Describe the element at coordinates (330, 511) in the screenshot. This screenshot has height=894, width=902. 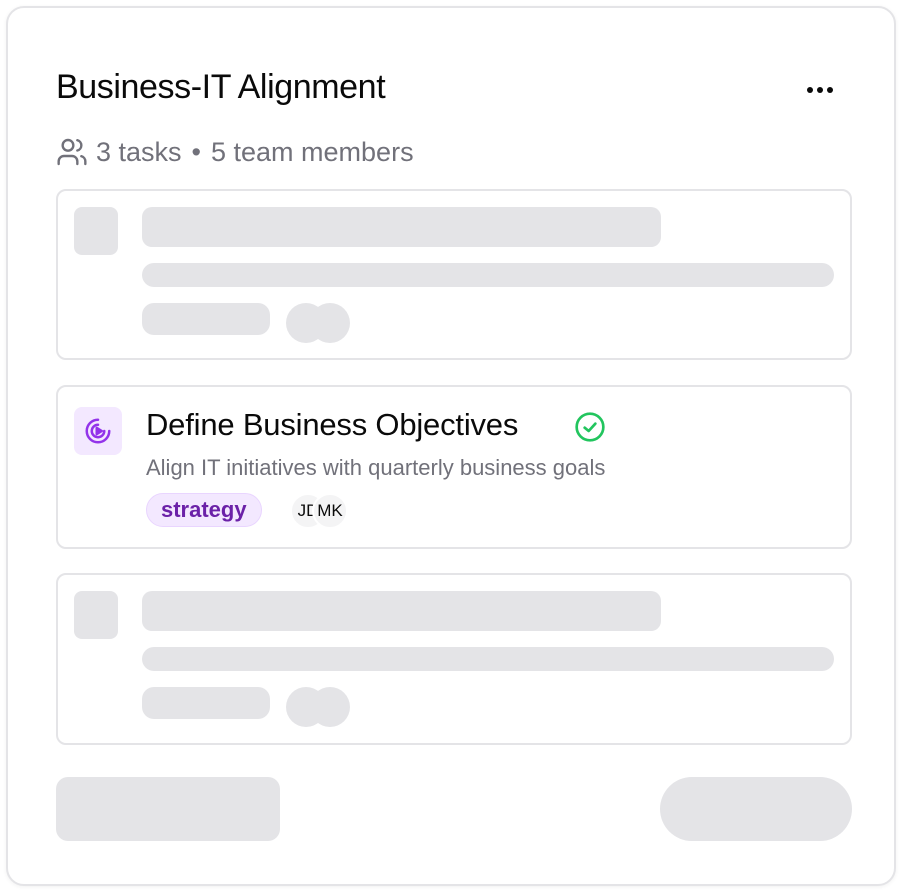
I see `avatar: MK` at that location.